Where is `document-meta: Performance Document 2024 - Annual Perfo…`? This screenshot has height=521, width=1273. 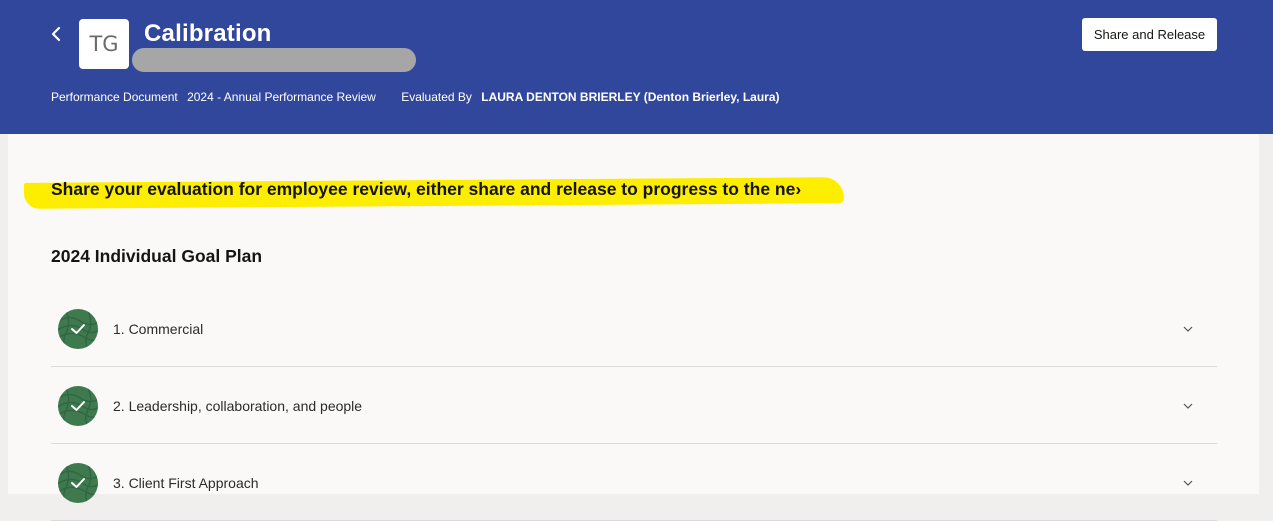 document-meta: Performance Document 2024 - Annual Perfo… is located at coordinates (426, 97).